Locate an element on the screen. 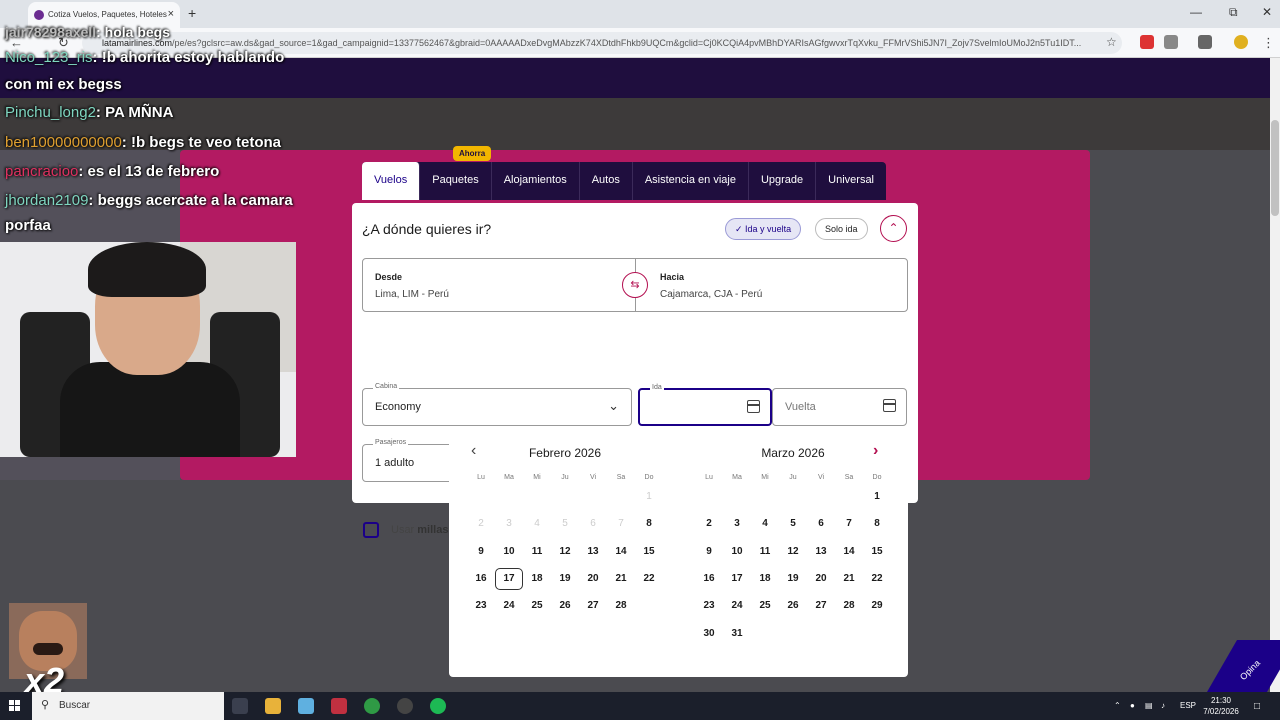  browser-menu-icon: ⋮ is located at coordinates (1268, 43).